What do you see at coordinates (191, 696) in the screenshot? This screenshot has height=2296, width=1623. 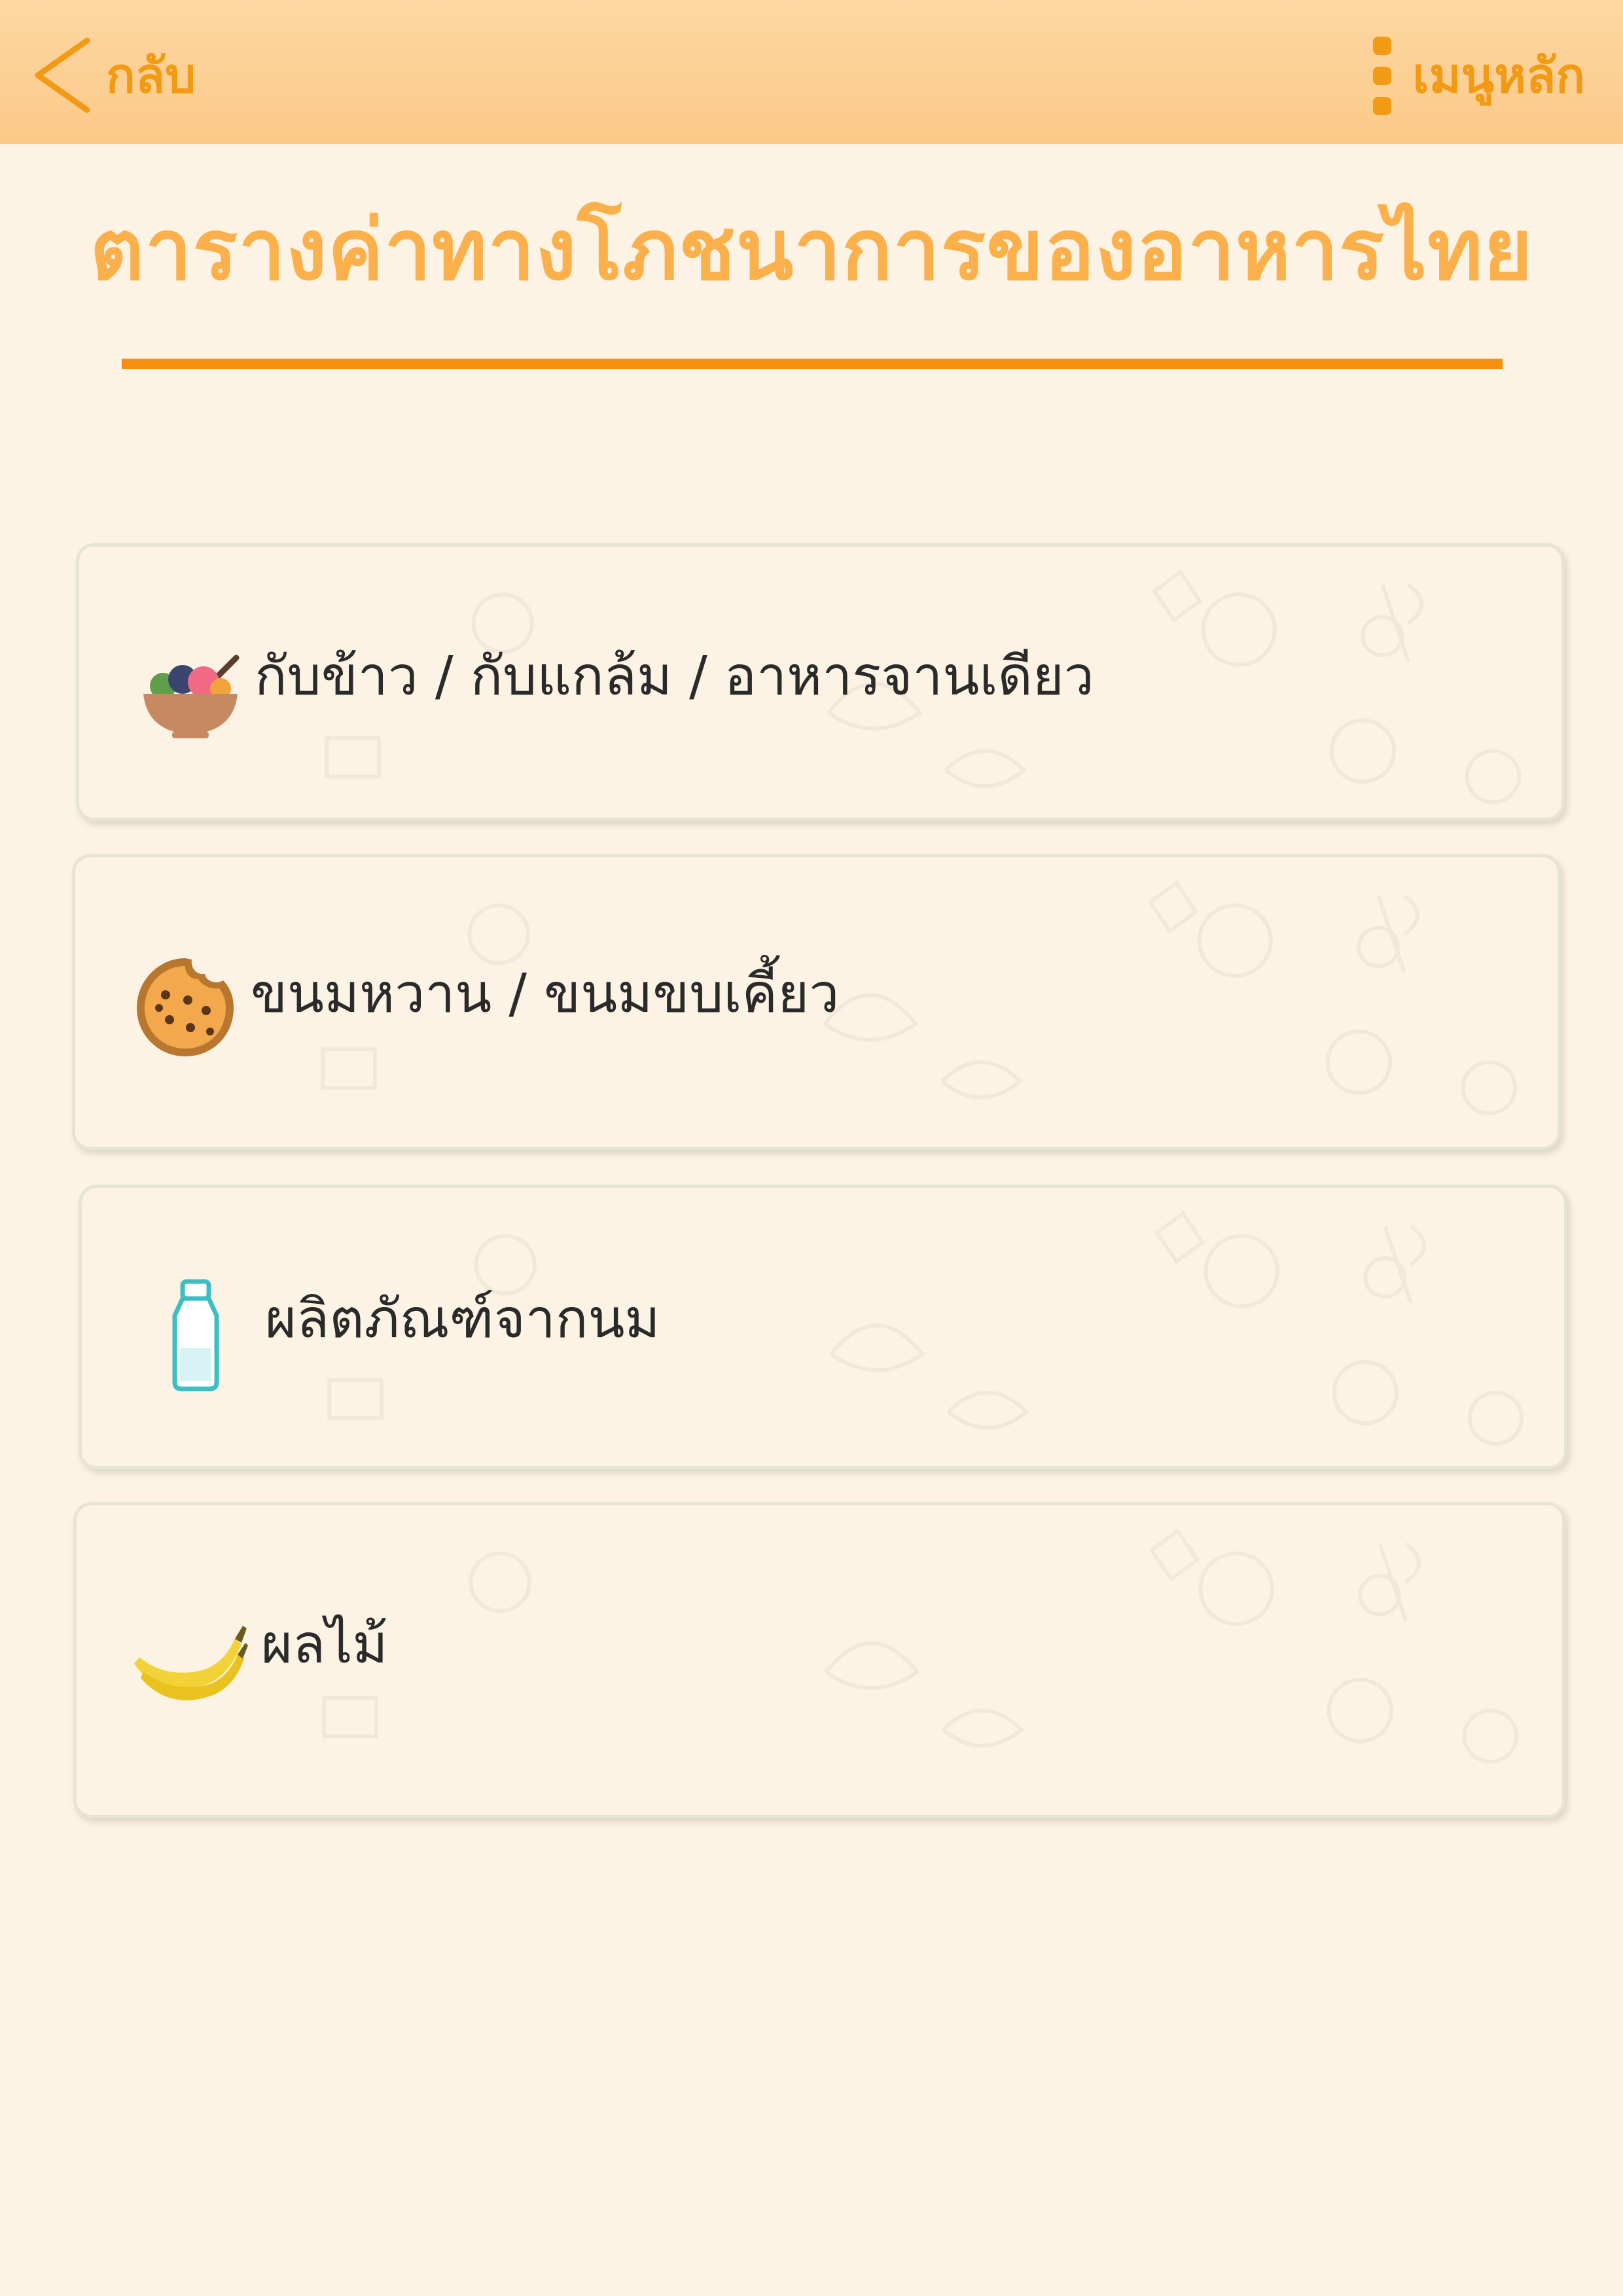 I see `food-bowl-icon` at bounding box center [191, 696].